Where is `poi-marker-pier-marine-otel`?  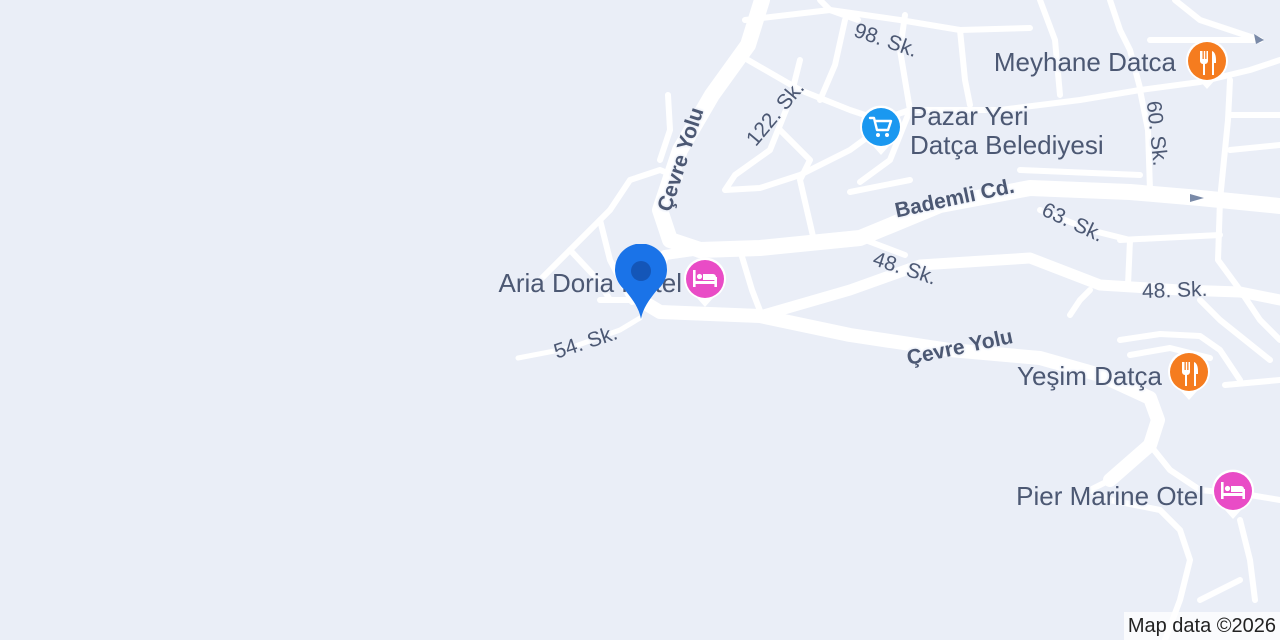 poi-marker-pier-marine-otel is located at coordinates (1233, 494).